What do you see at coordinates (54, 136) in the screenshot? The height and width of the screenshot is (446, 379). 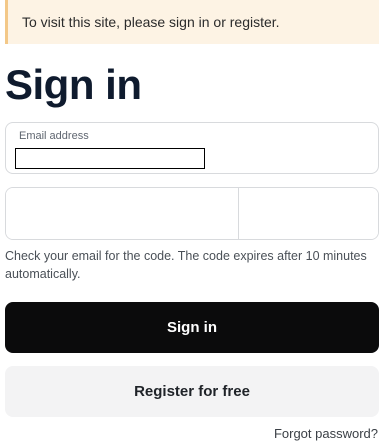 I see `email-field-label: Email address` at bounding box center [54, 136].